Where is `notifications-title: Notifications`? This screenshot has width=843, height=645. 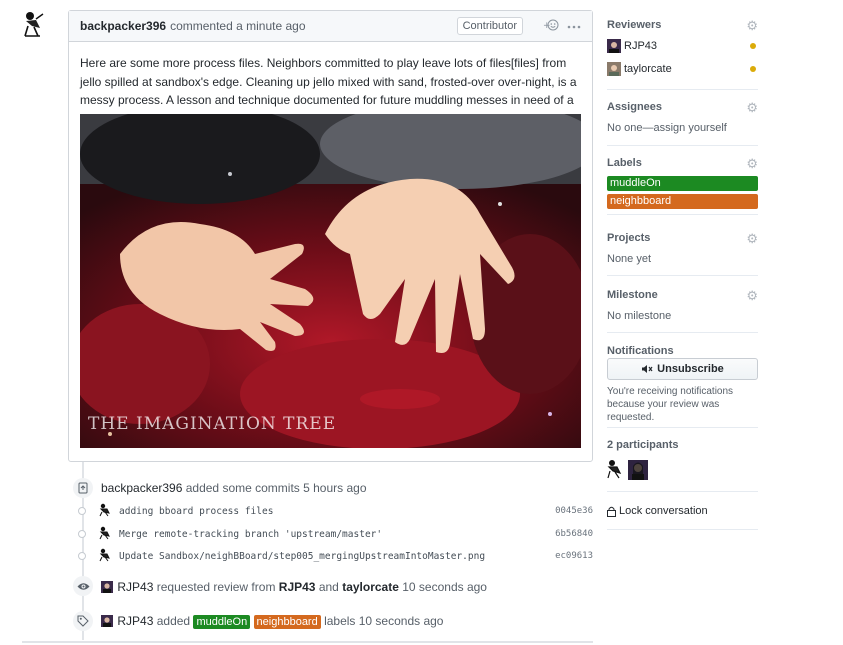 notifications-title: Notifications is located at coordinates (640, 351).